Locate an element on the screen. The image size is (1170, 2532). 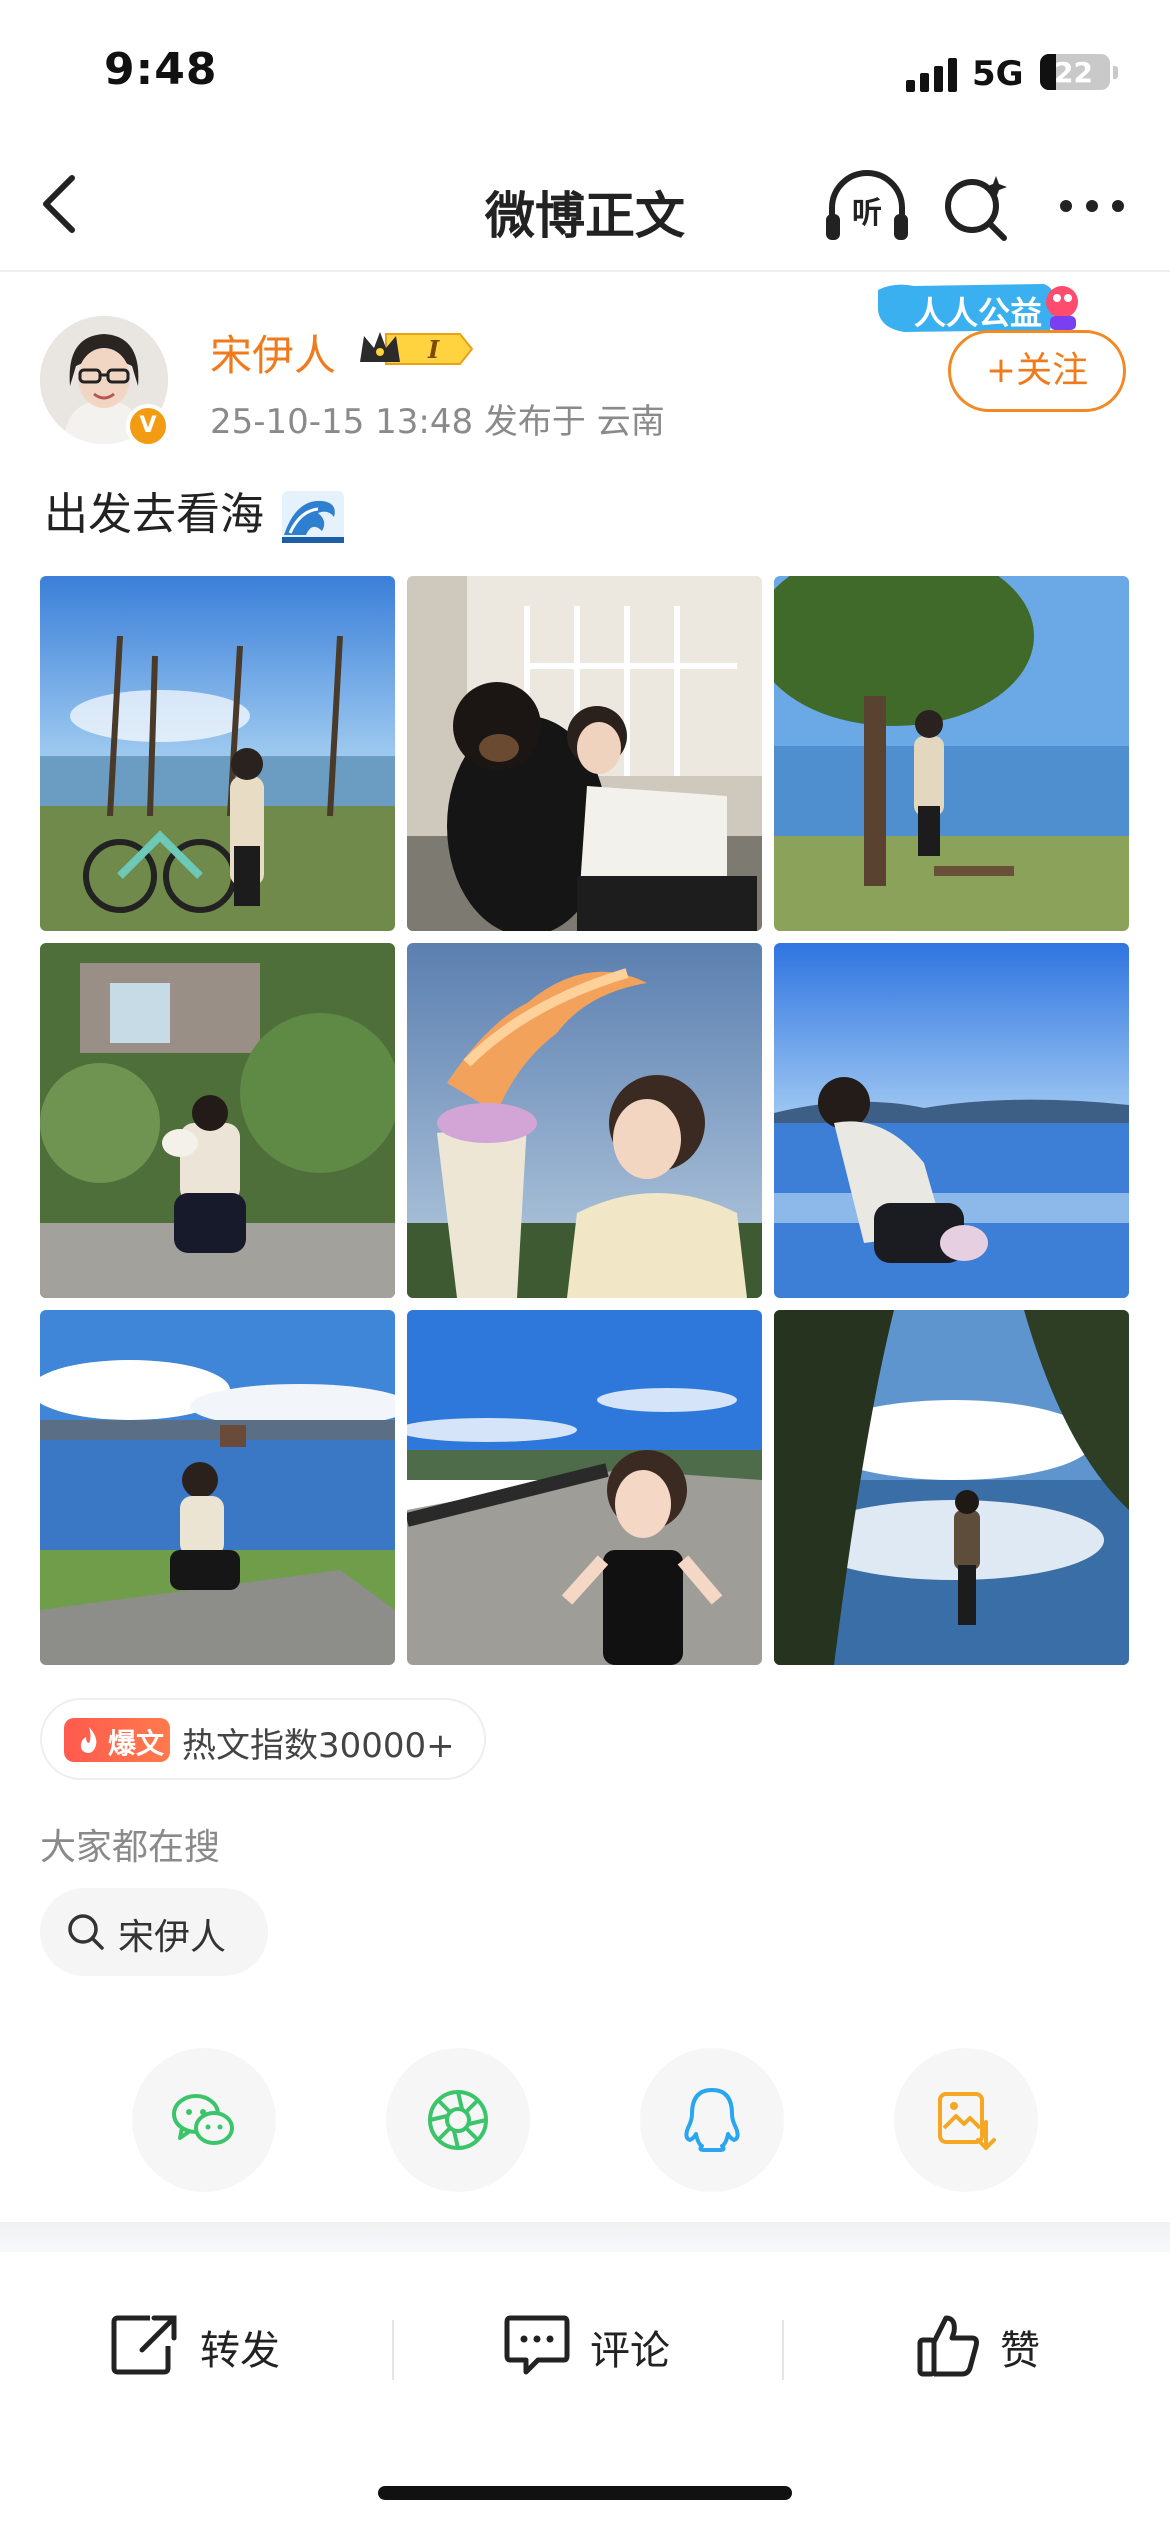
status-time: 9:48 is located at coordinates (161, 69).